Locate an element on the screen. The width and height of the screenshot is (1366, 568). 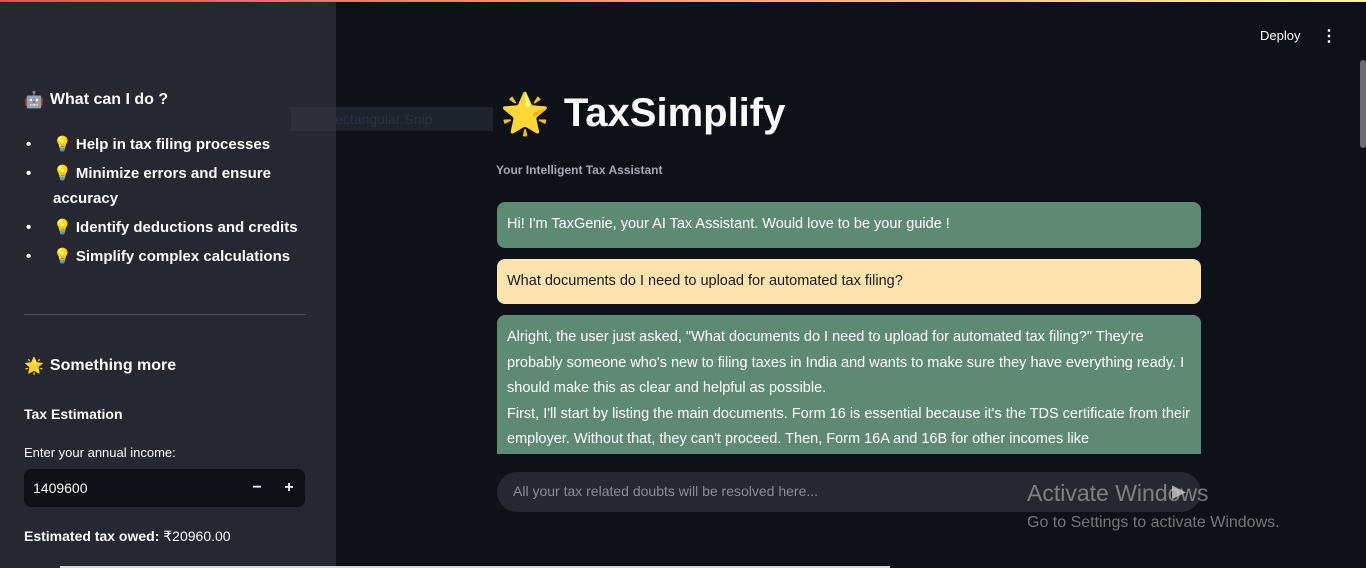
robot-icon: 🤖 is located at coordinates (34, 100).